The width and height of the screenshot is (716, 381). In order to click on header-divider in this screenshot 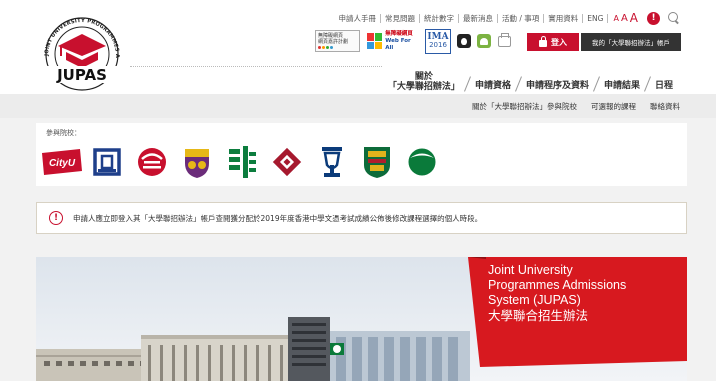, I will do `click(256, 66)`.